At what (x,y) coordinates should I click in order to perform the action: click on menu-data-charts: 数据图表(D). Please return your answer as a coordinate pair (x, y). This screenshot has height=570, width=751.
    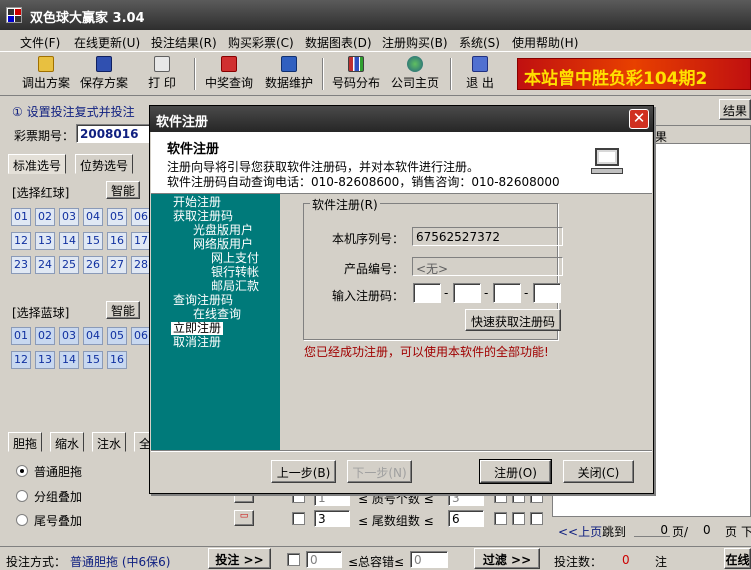
    Looking at the image, I should click on (338, 42).